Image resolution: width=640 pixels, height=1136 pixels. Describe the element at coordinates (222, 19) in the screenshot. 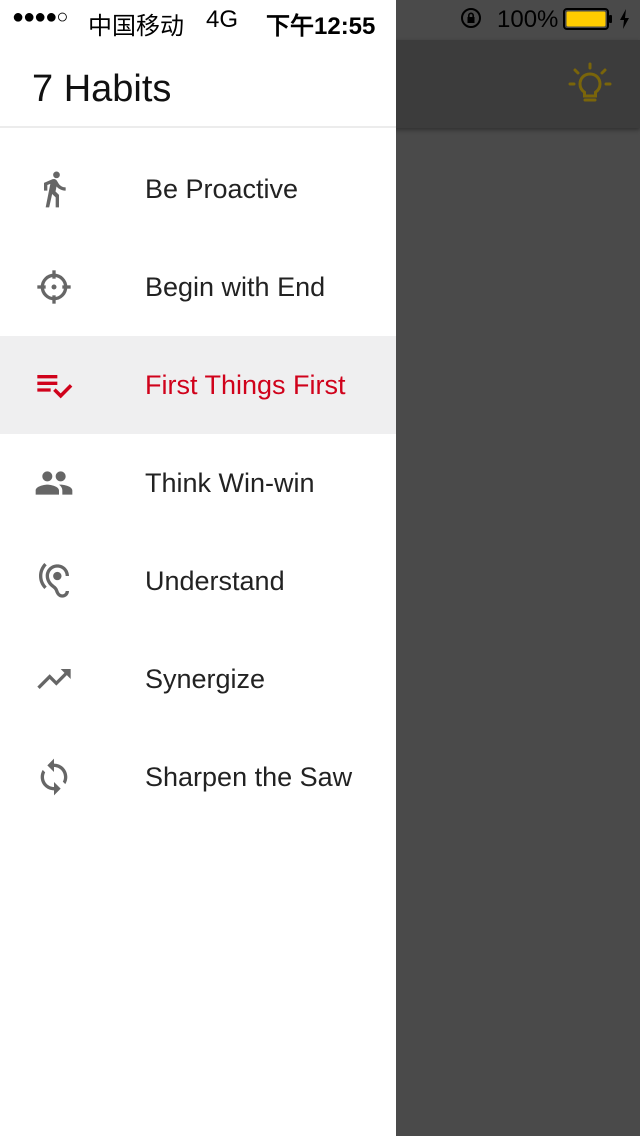

I see `network-type: 4G` at that location.